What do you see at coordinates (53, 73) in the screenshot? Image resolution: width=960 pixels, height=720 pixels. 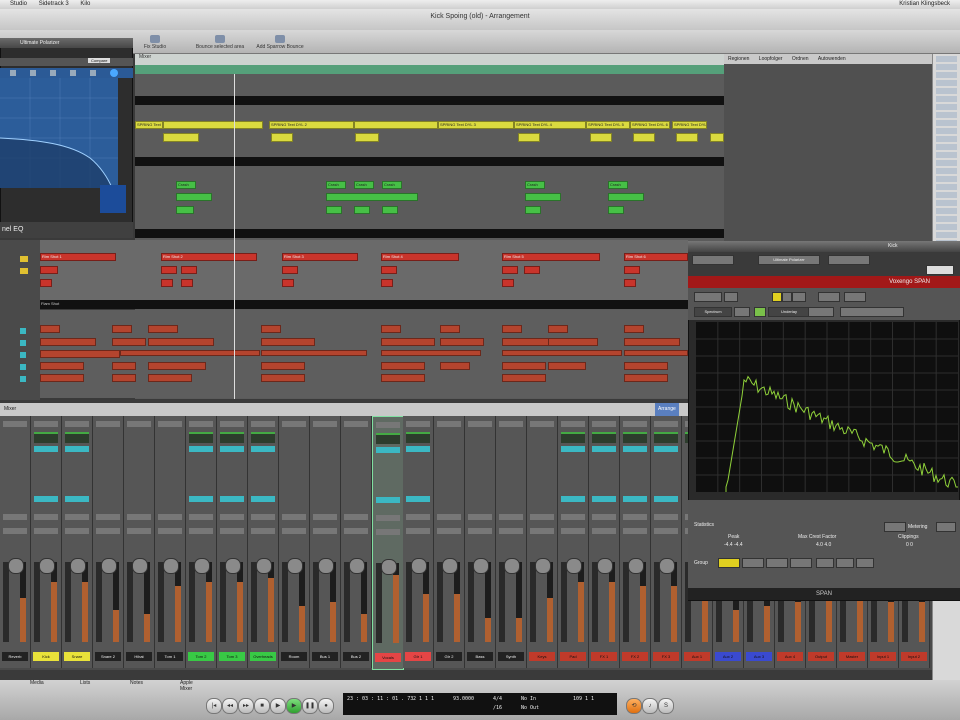 I see `eq-band-icon` at bounding box center [53, 73].